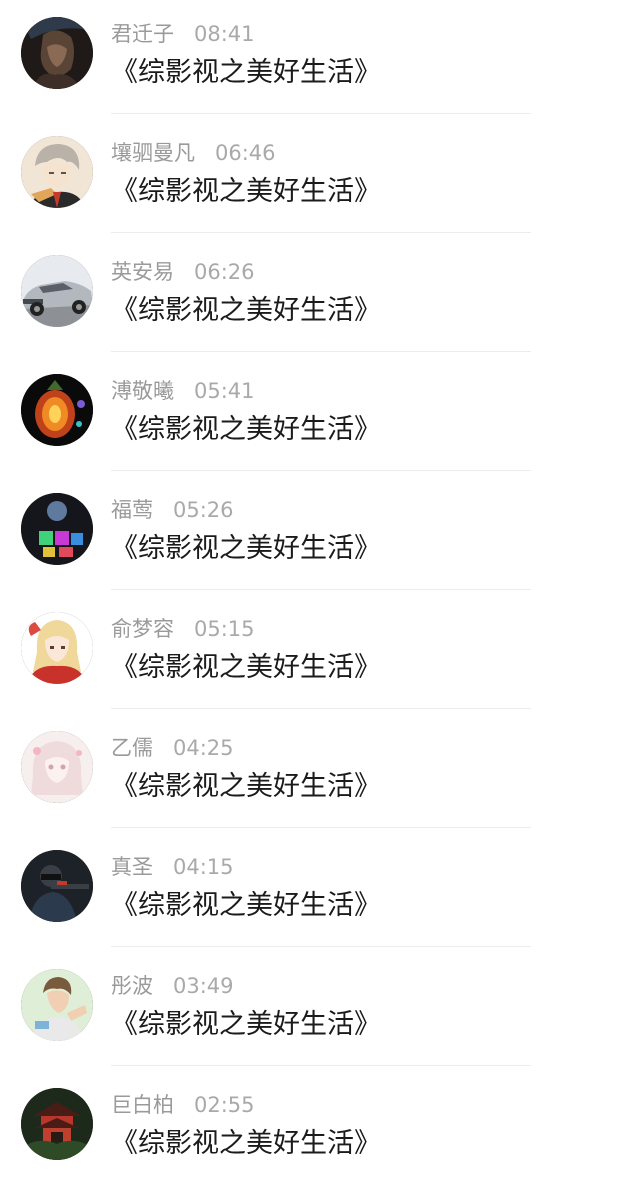 Image resolution: width=640 pixels, height=1190 pixels. Describe the element at coordinates (172, 867) in the screenshot. I see `message-meta: 真圣 04:15` at that location.